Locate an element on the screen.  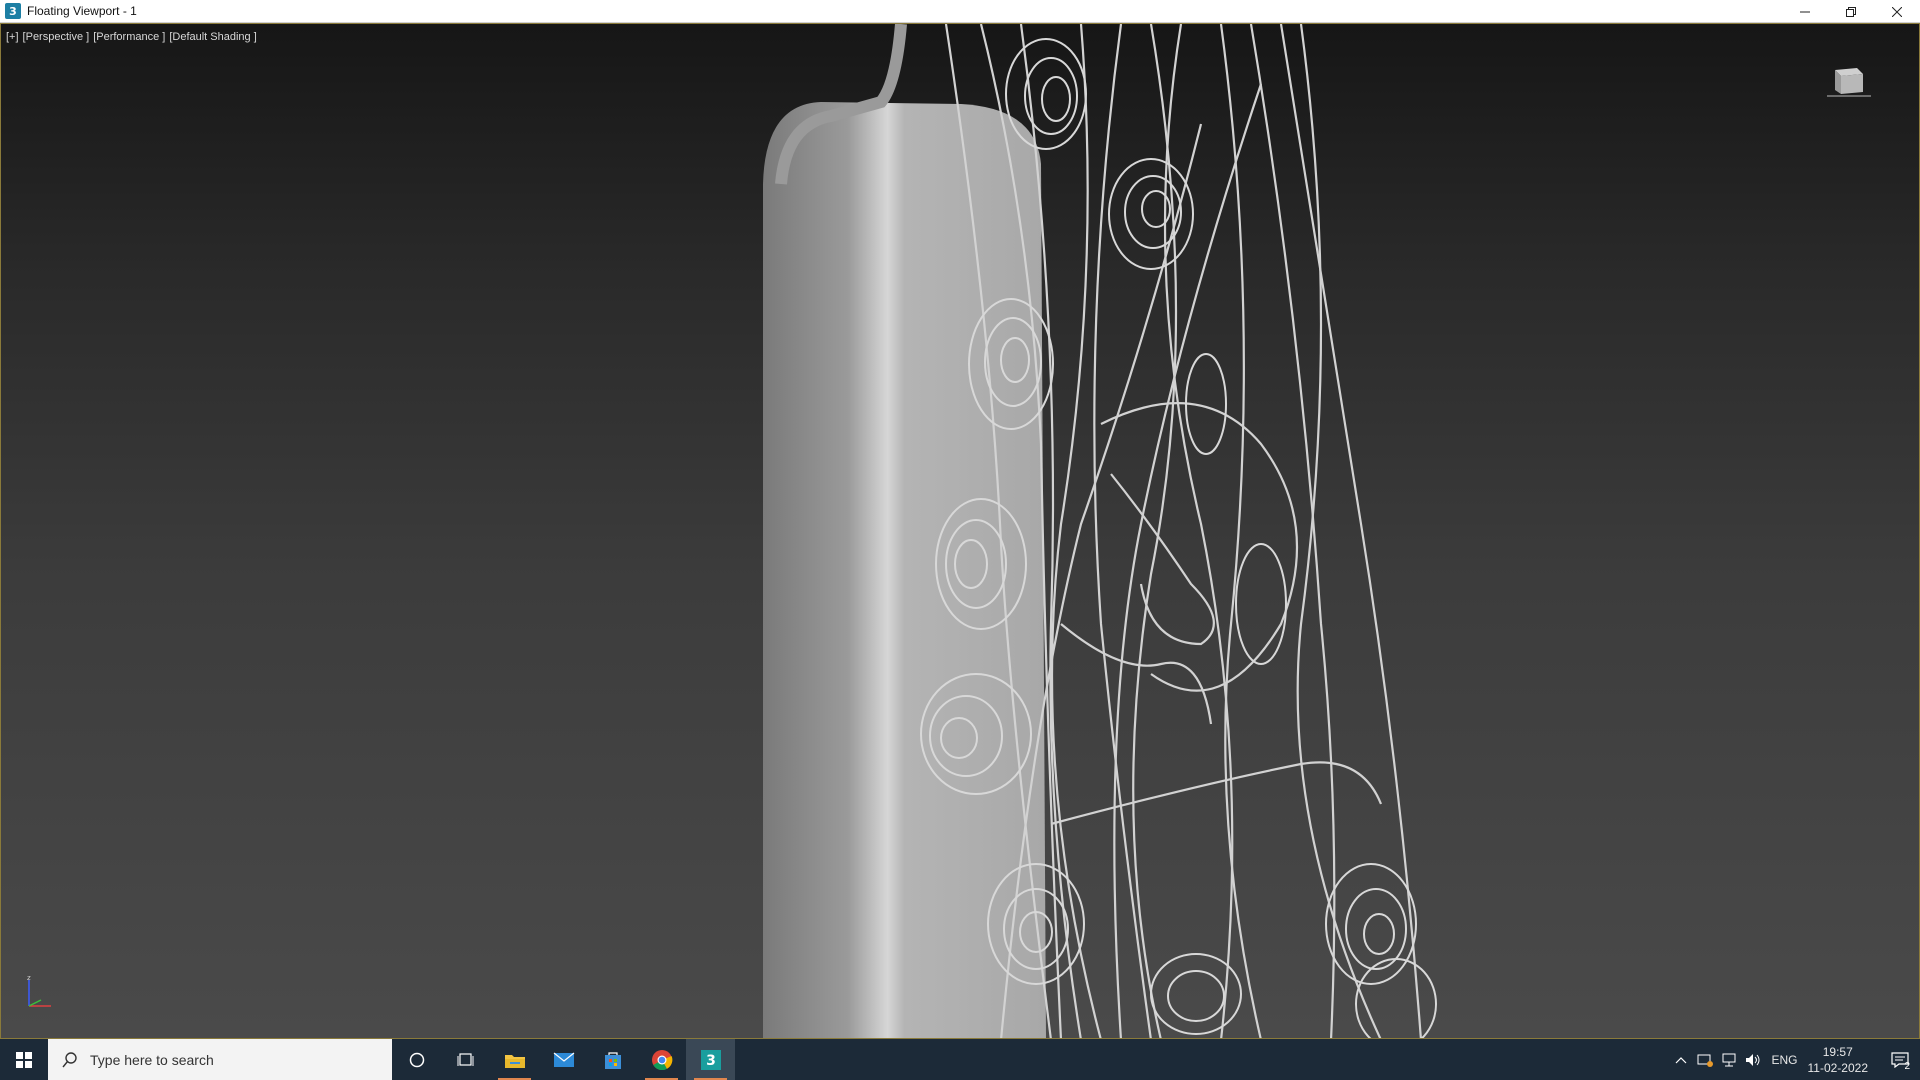
notification-center-button: 2 is located at coordinates (1900, 1059).